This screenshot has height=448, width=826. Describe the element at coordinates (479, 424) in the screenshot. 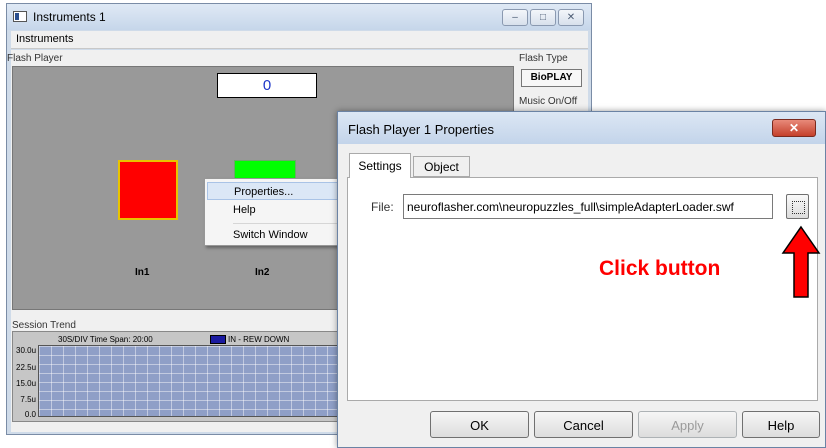

I see `ok-button: OK` at that location.